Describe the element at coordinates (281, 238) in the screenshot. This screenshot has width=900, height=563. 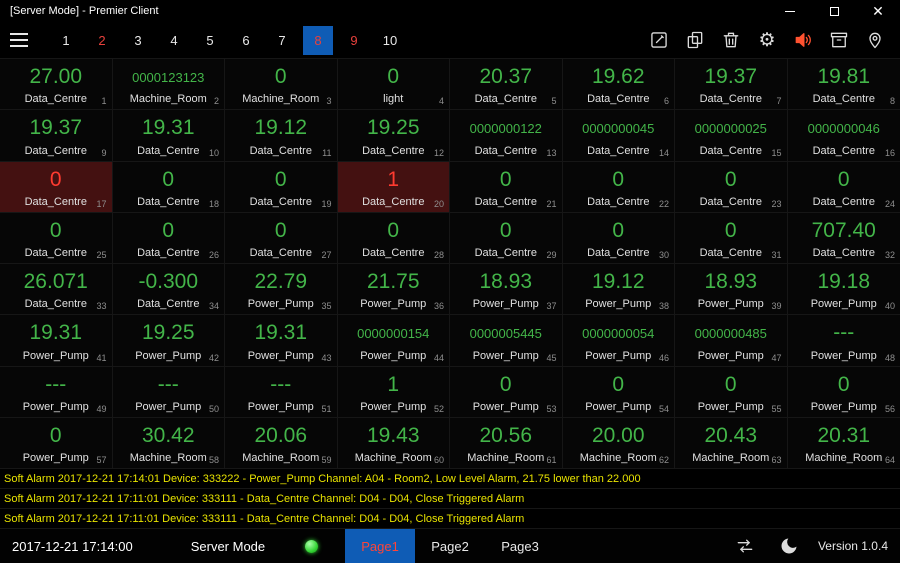
I see `sensor-tile: 0 Data_Centre 27` at that location.